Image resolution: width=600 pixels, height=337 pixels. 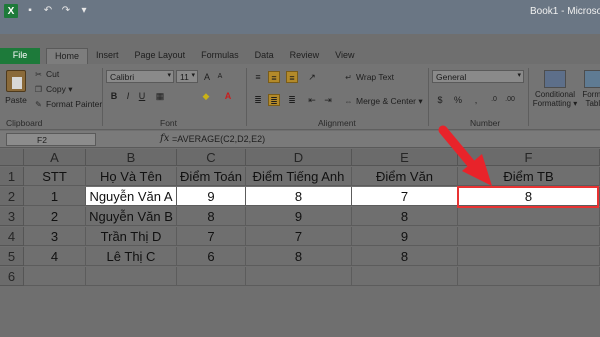 What do you see at coordinates (12, 176) in the screenshot?
I see `row-header-1: 1` at bounding box center [12, 176].